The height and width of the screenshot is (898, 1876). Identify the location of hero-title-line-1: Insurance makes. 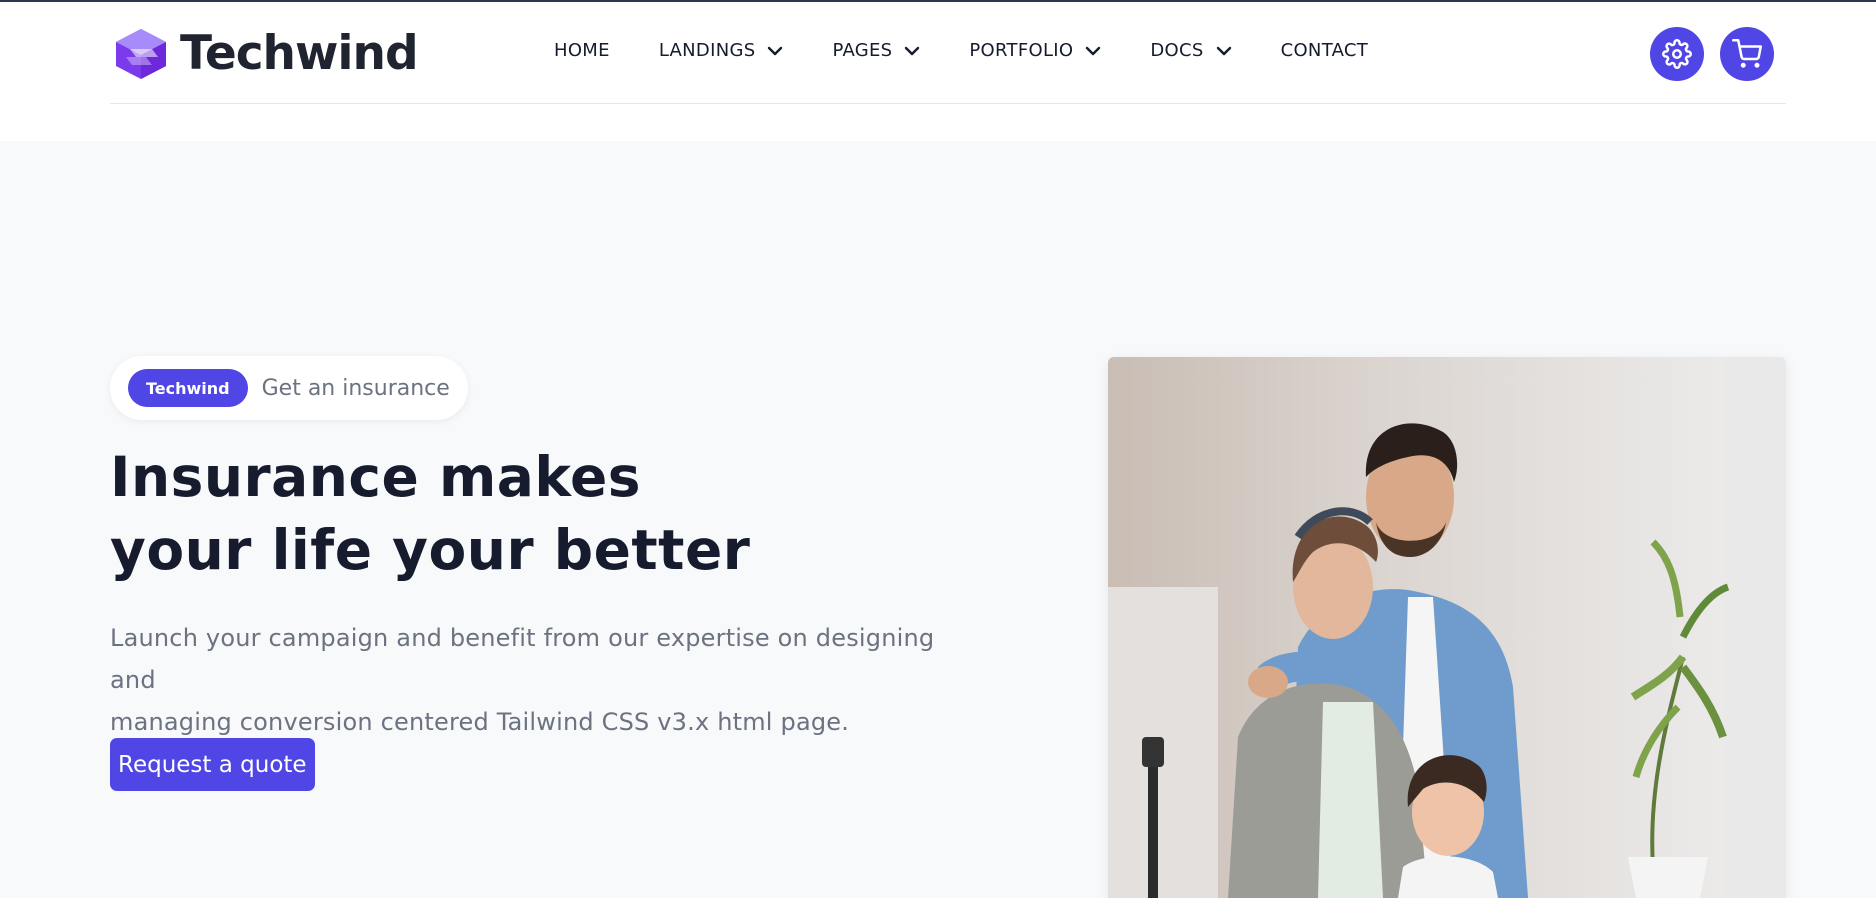
(376, 477).